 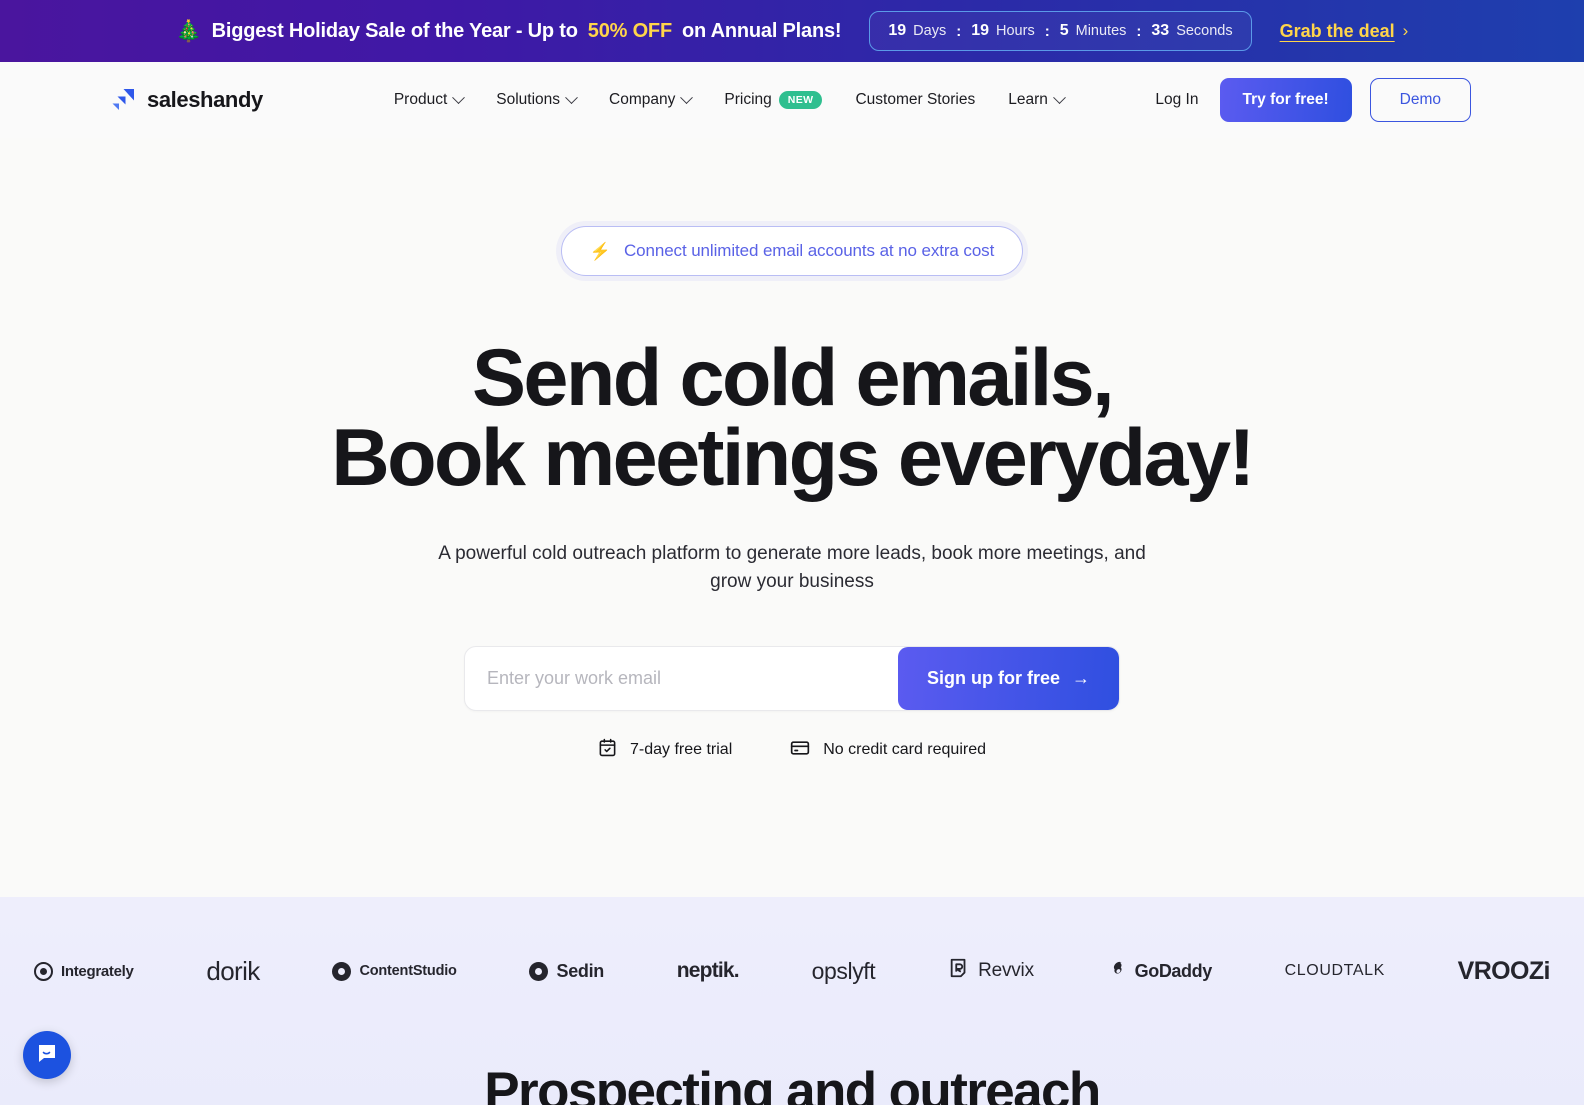 I want to click on trust-indicators: 7-day free trial No credit card required, so click(x=792, y=750).